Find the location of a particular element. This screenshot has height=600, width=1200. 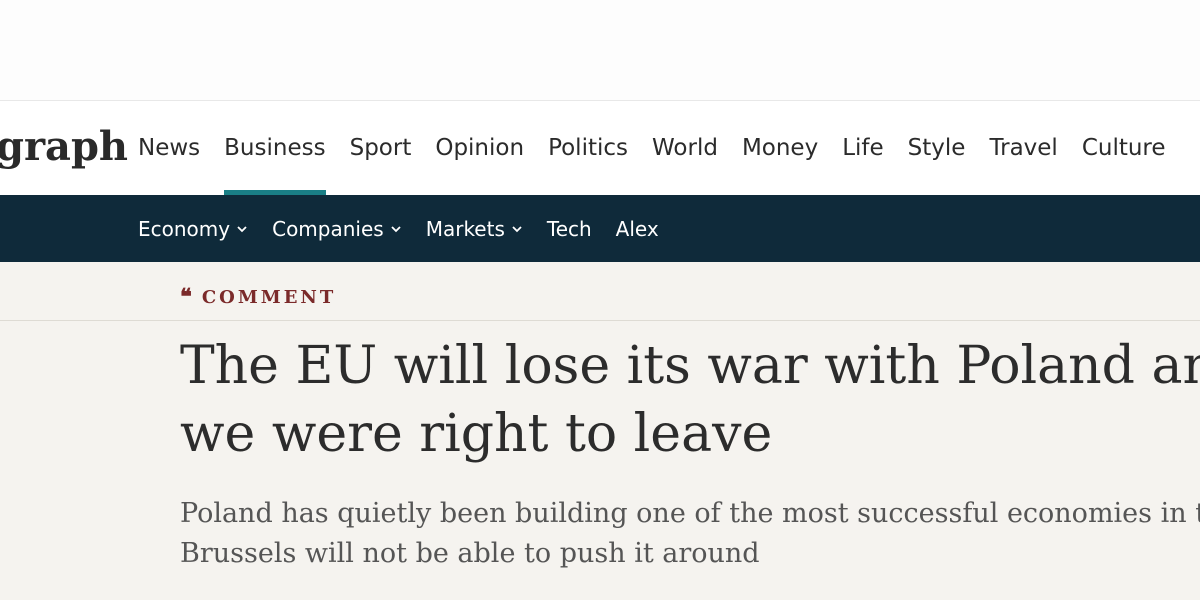

nav-item-opinion: Opinion is located at coordinates (479, 148).